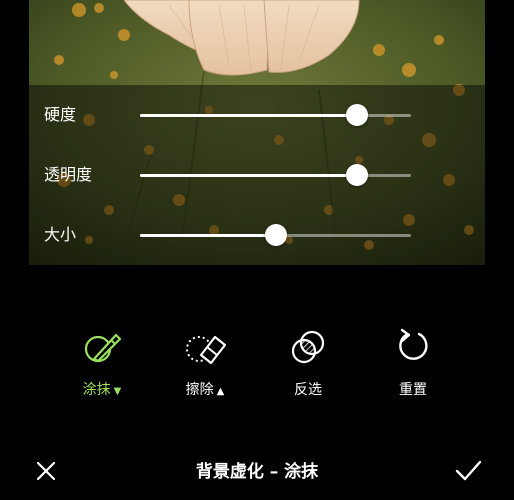  Describe the element at coordinates (103, 348) in the screenshot. I see `brush-icon` at that location.